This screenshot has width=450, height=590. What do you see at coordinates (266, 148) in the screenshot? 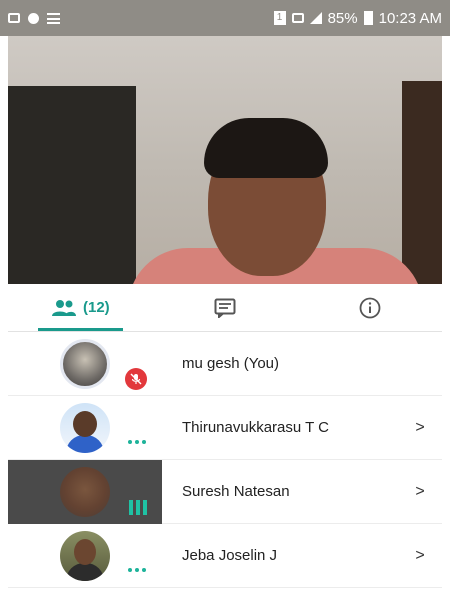
I see `video-person-hair` at bounding box center [266, 148].